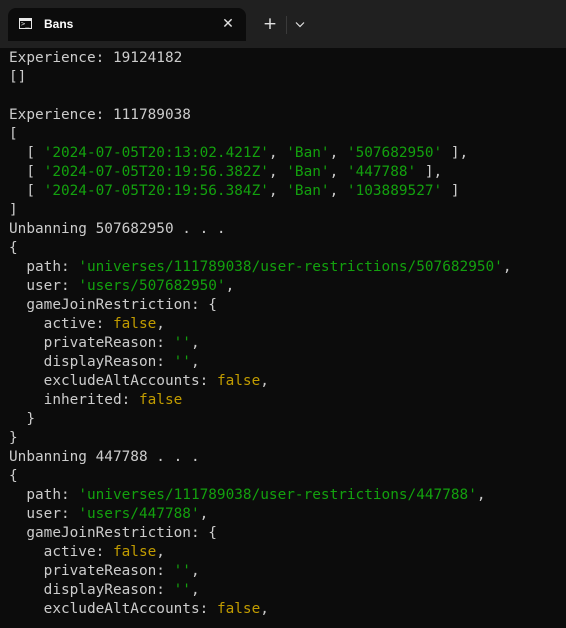  I want to click on tab-dropdown-button, so click(300, 25).